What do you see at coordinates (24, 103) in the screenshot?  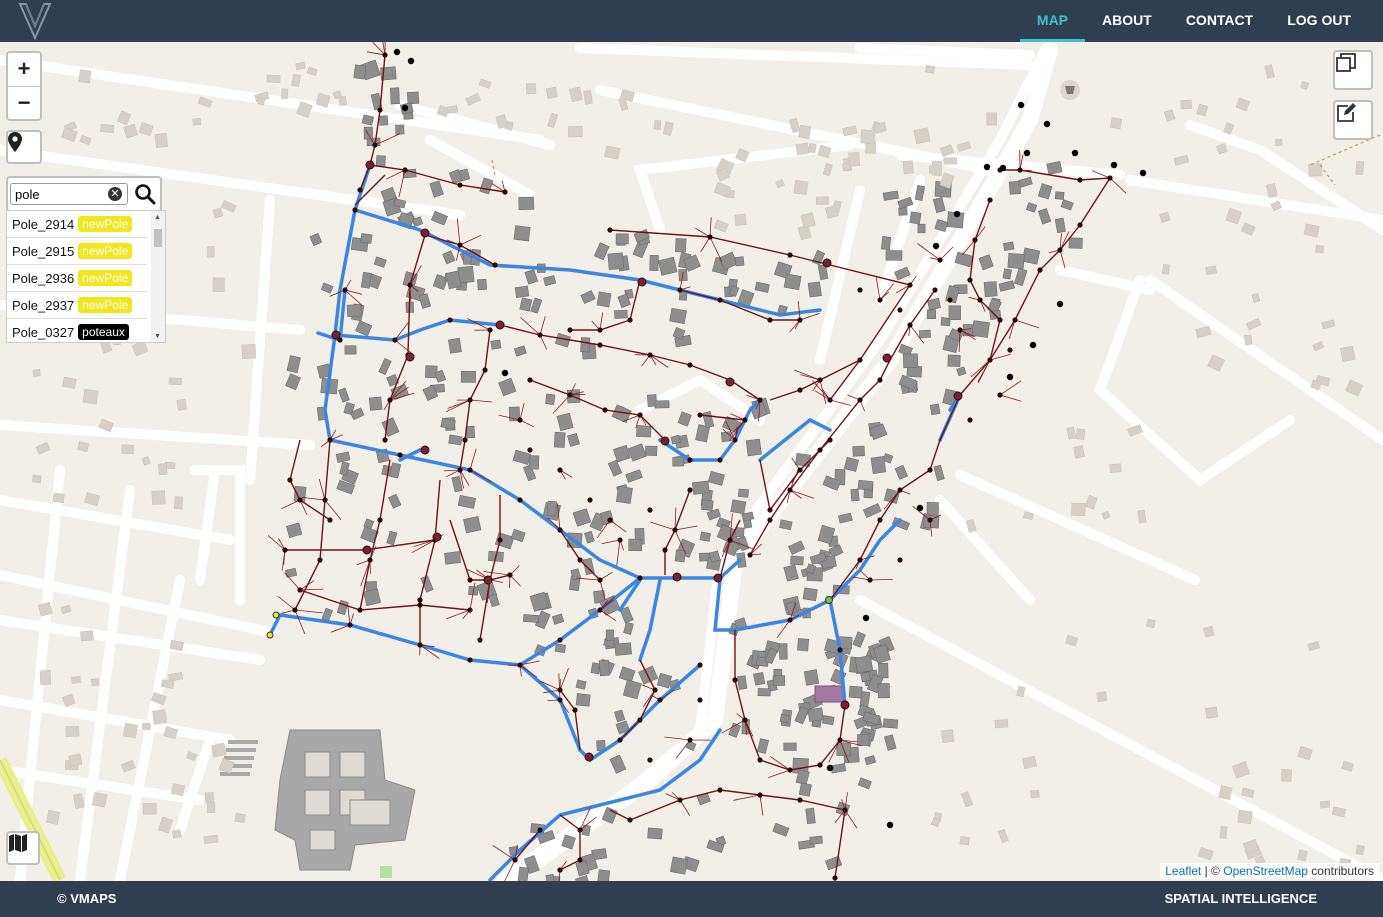 I see `zoom-out-button: −` at bounding box center [24, 103].